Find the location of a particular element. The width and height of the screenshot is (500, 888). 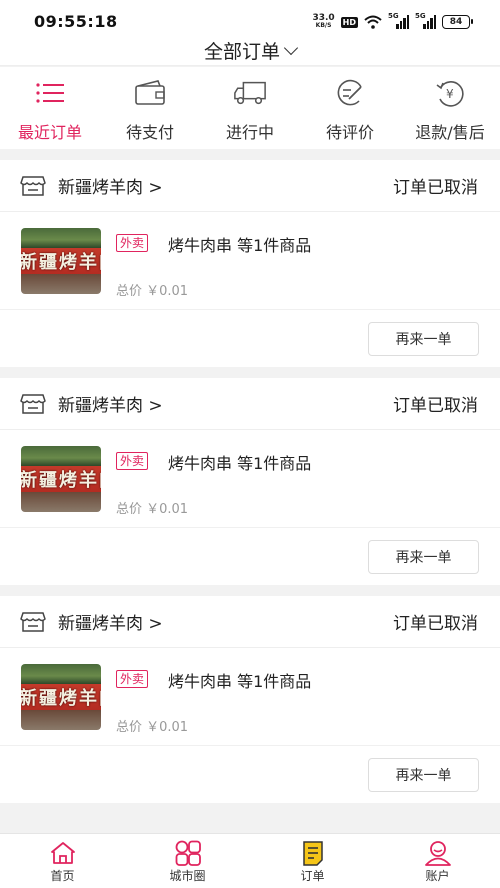

nav-account: 账户 is located at coordinates (437, 861).